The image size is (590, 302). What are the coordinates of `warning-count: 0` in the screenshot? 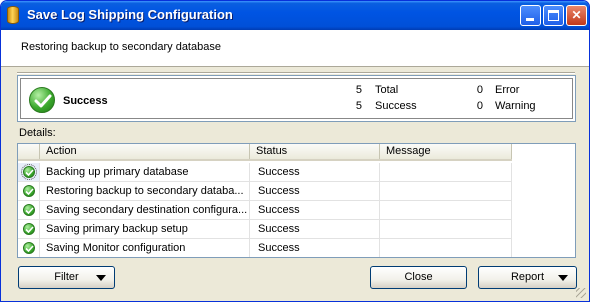 It's located at (479, 106).